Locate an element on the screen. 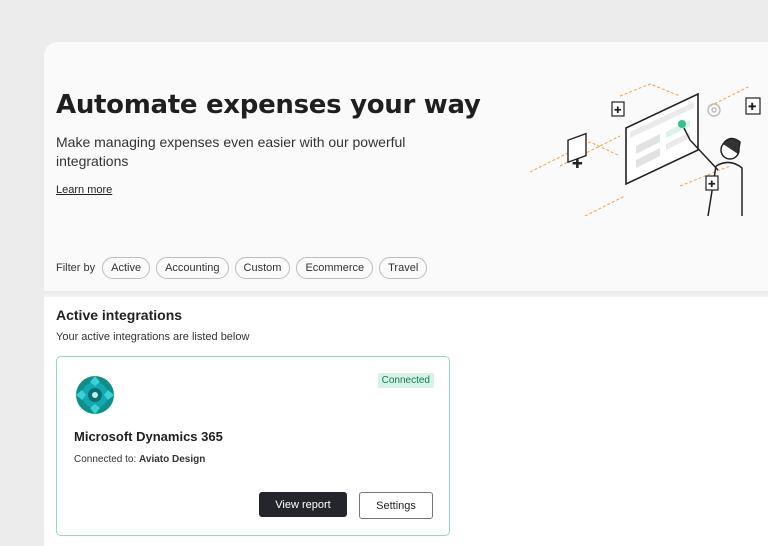 Image resolution: width=768 pixels, height=546 pixels. learn-more-link: Learn more is located at coordinates (84, 190).